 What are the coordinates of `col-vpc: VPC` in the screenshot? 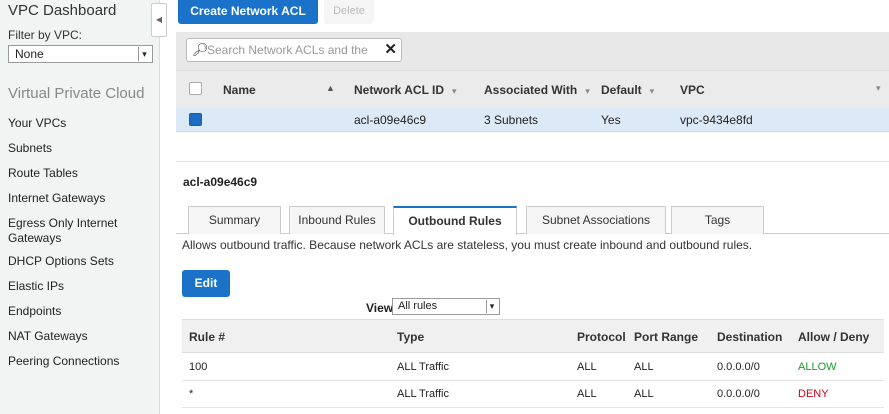 It's located at (692, 90).